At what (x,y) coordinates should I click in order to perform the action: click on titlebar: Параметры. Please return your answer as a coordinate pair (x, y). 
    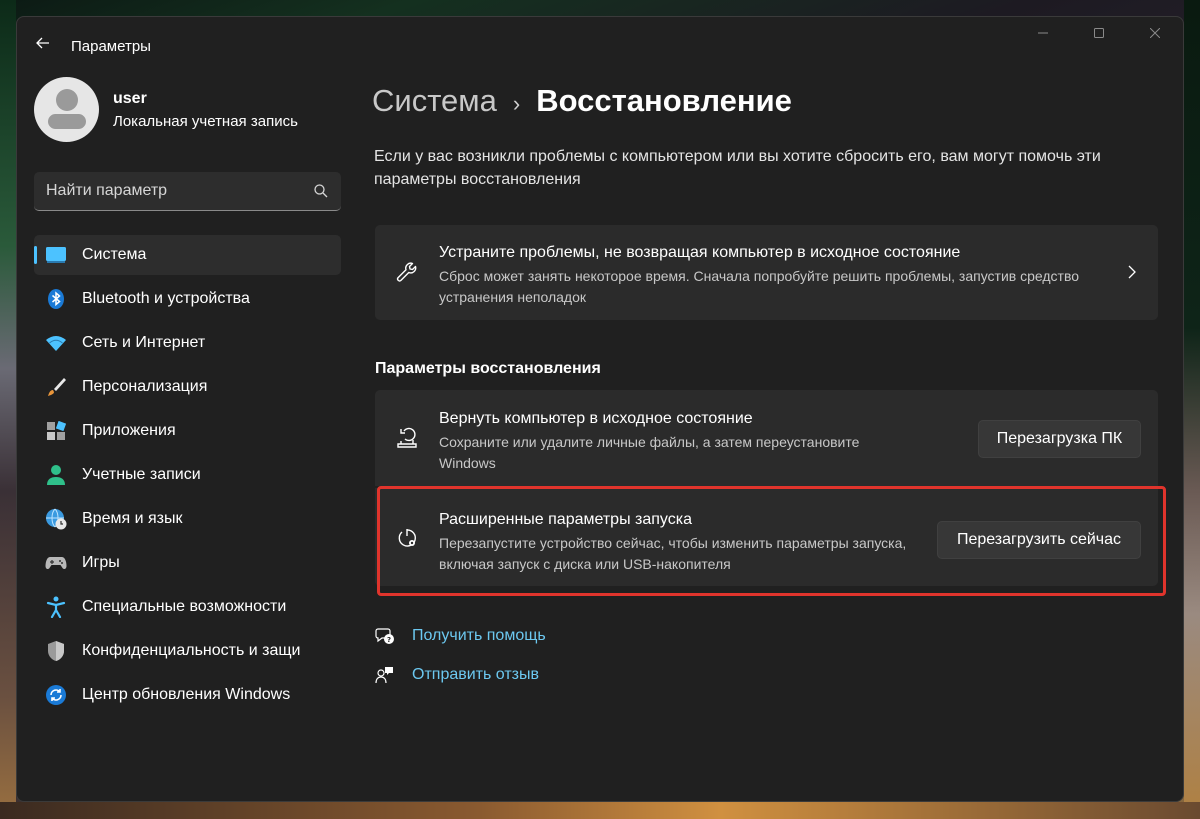
    Looking at the image, I should click on (600, 41).